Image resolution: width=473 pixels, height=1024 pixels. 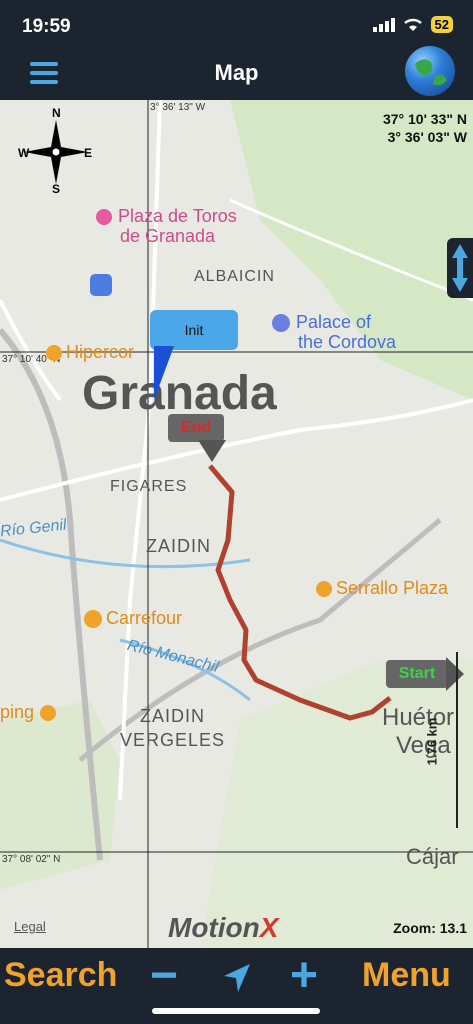 What do you see at coordinates (236, 1011) in the screenshot?
I see `home-indicator` at bounding box center [236, 1011].